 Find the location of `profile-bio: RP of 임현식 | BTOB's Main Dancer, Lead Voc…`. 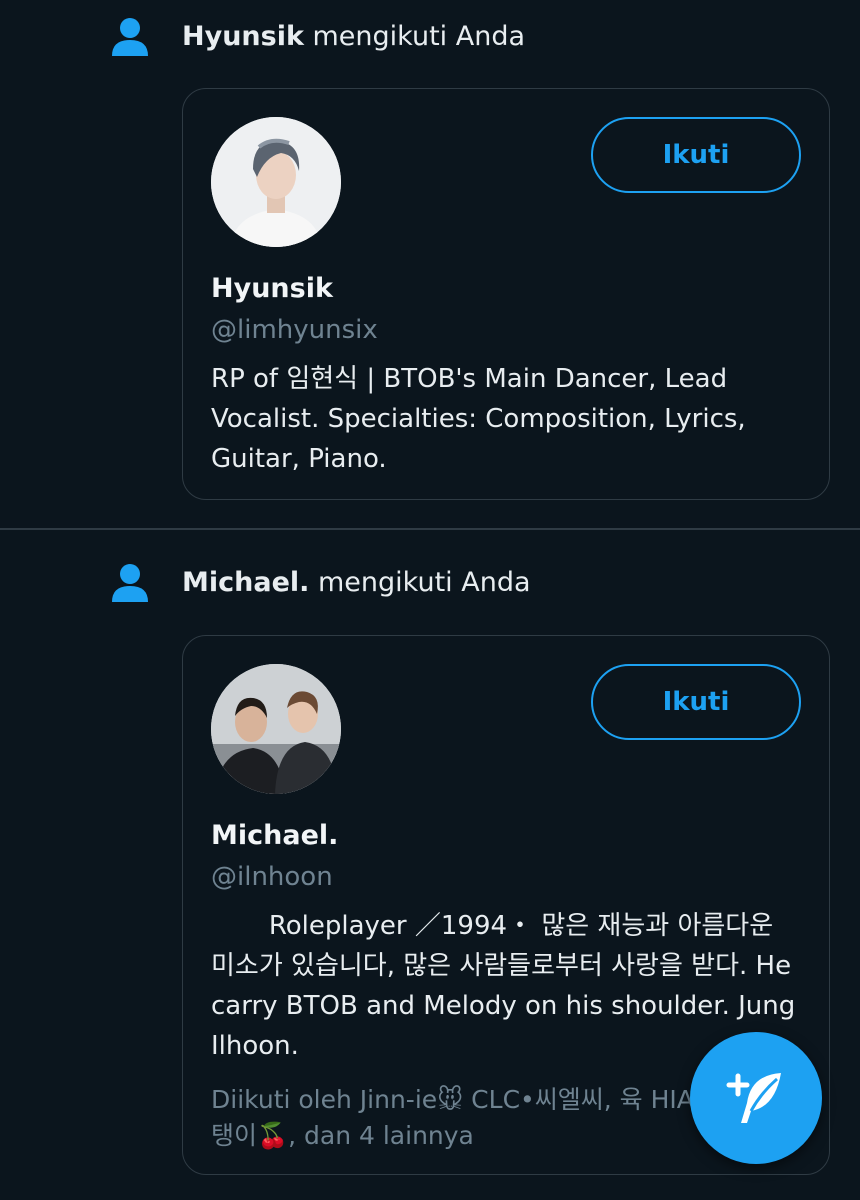

profile-bio: RP of 임현식 | BTOB's Main Dancer, Lead Voc… is located at coordinates (478, 419).